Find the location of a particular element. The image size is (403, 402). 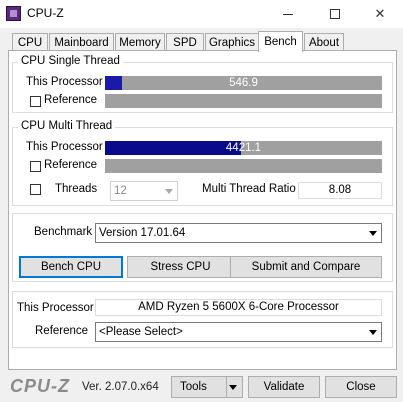

close-window-button: ✕ is located at coordinates (380, 14).